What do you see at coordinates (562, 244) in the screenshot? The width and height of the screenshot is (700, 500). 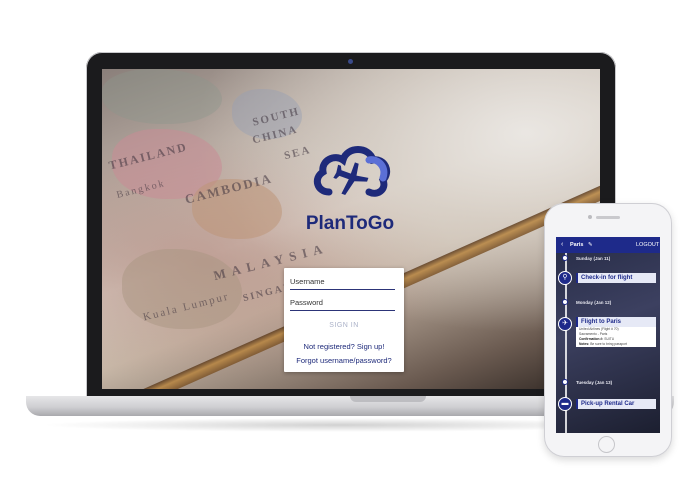 I see `chevron-left-icon: ‹` at bounding box center [562, 244].